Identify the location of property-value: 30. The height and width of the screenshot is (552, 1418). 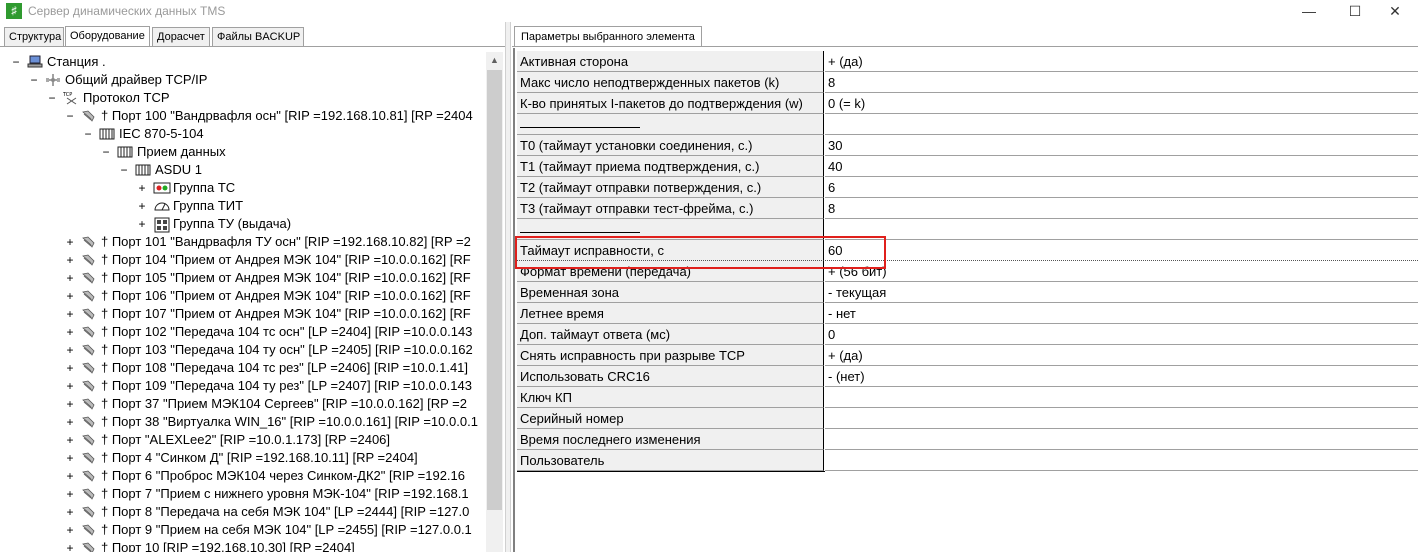
(1121, 145).